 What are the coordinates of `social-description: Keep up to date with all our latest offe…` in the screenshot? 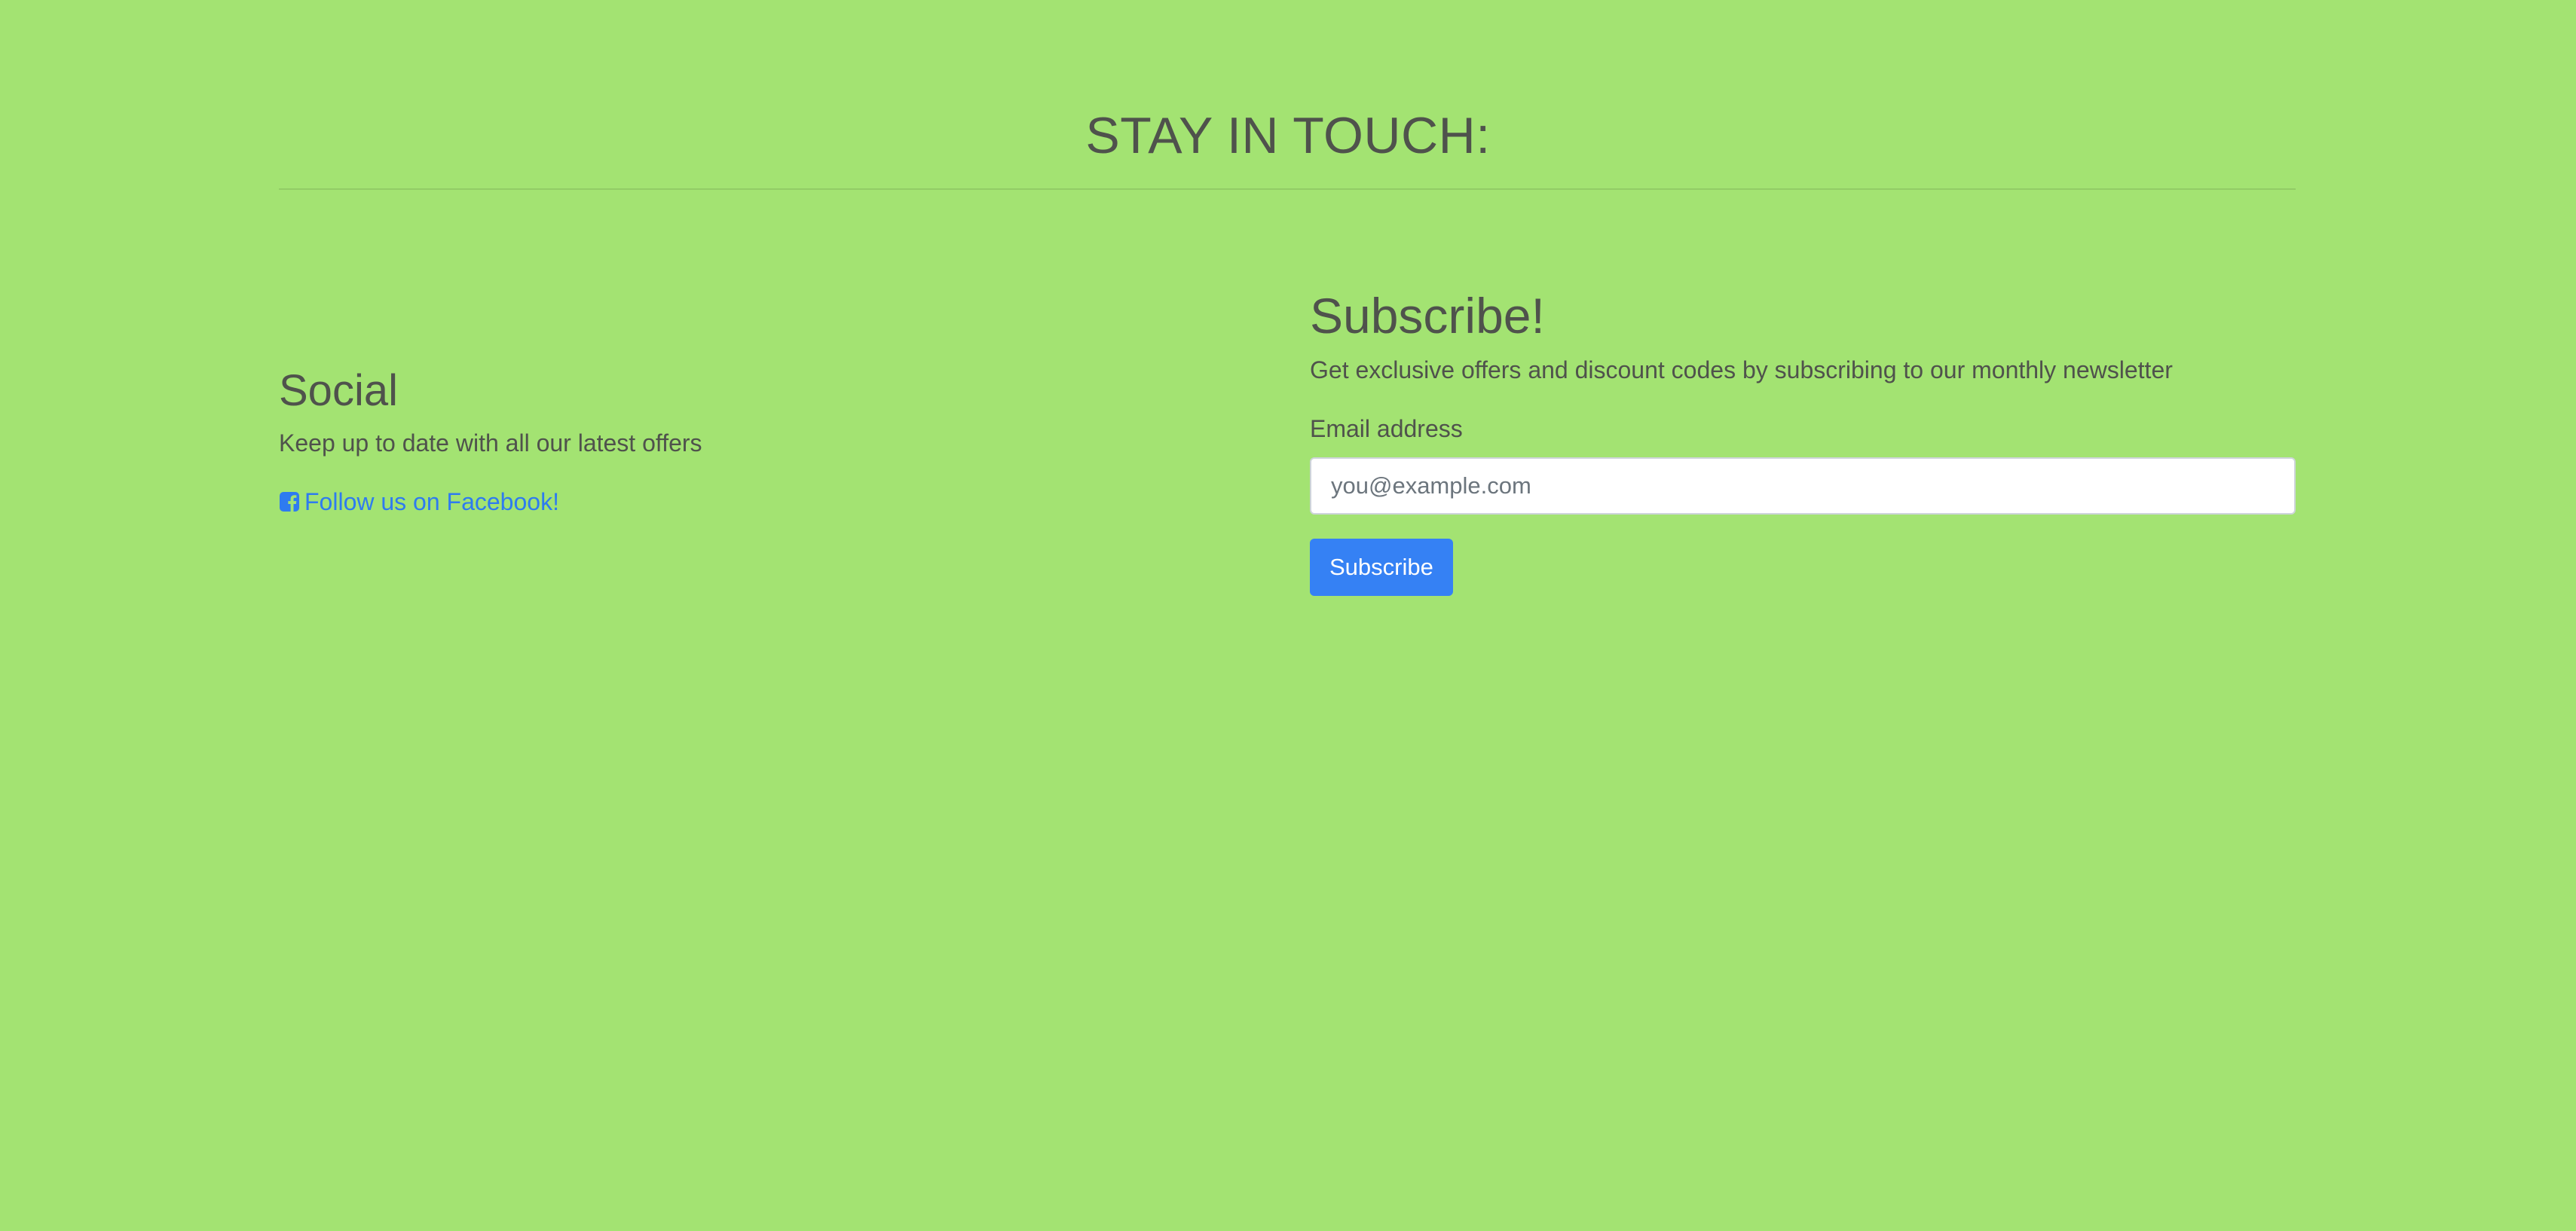 It's located at (491, 443).